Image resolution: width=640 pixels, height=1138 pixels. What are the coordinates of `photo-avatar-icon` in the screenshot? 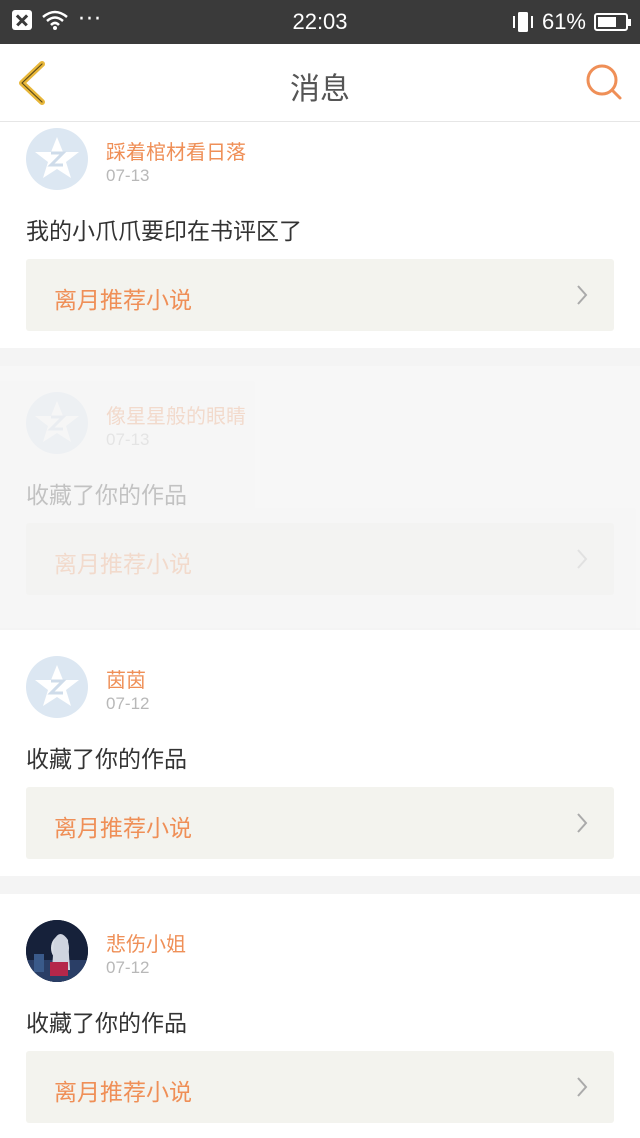 It's located at (57, 951).